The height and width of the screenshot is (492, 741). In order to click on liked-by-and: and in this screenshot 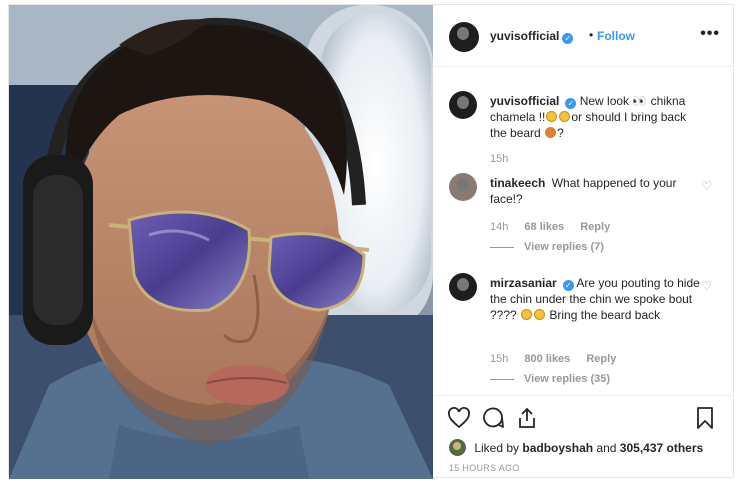, I will do `click(606, 448)`.